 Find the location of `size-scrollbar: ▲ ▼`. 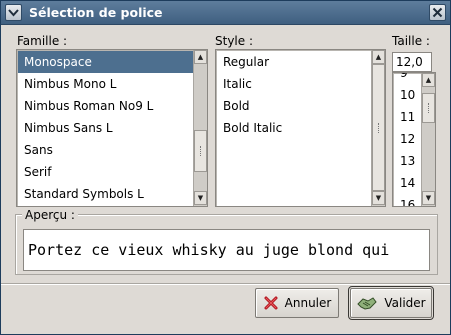

size-scrollbar: ▲ ▼ is located at coordinates (428, 139).